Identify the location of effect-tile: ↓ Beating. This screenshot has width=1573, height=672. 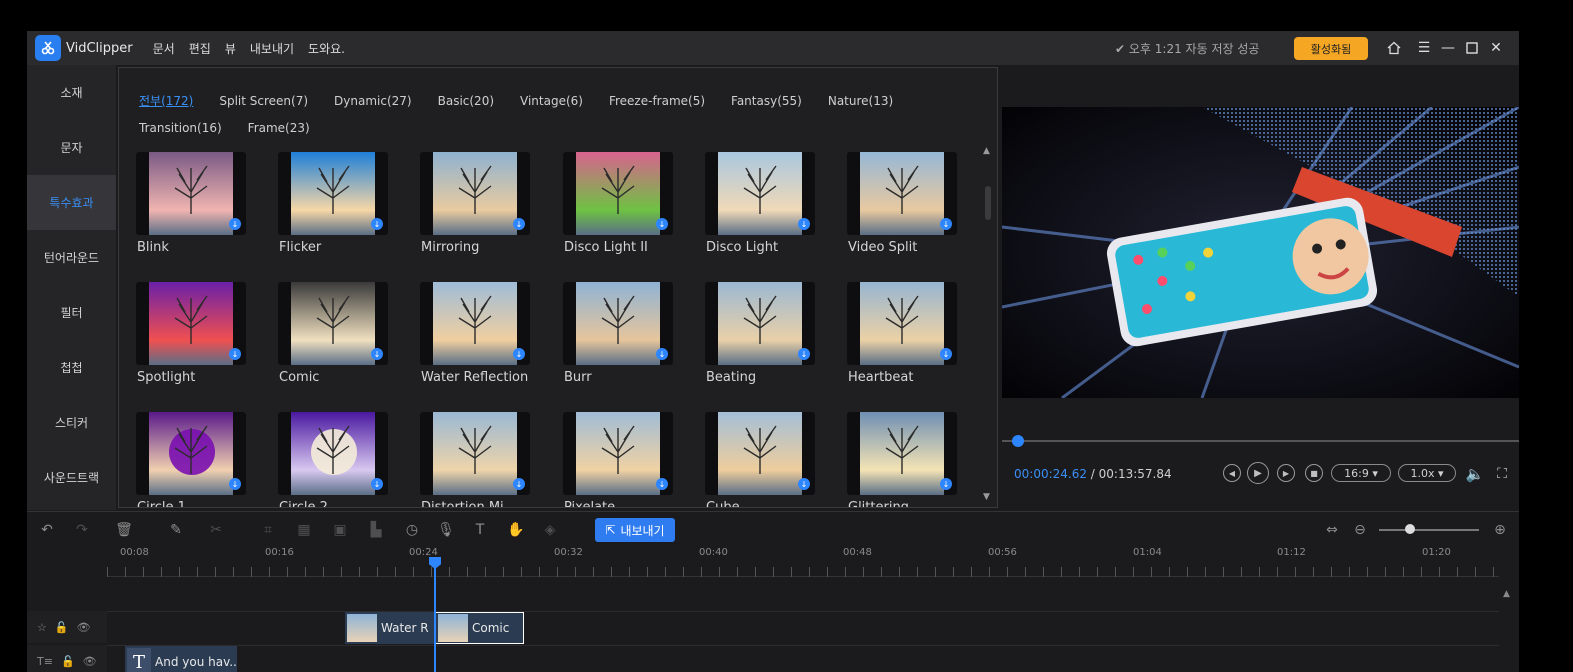
(761, 344).